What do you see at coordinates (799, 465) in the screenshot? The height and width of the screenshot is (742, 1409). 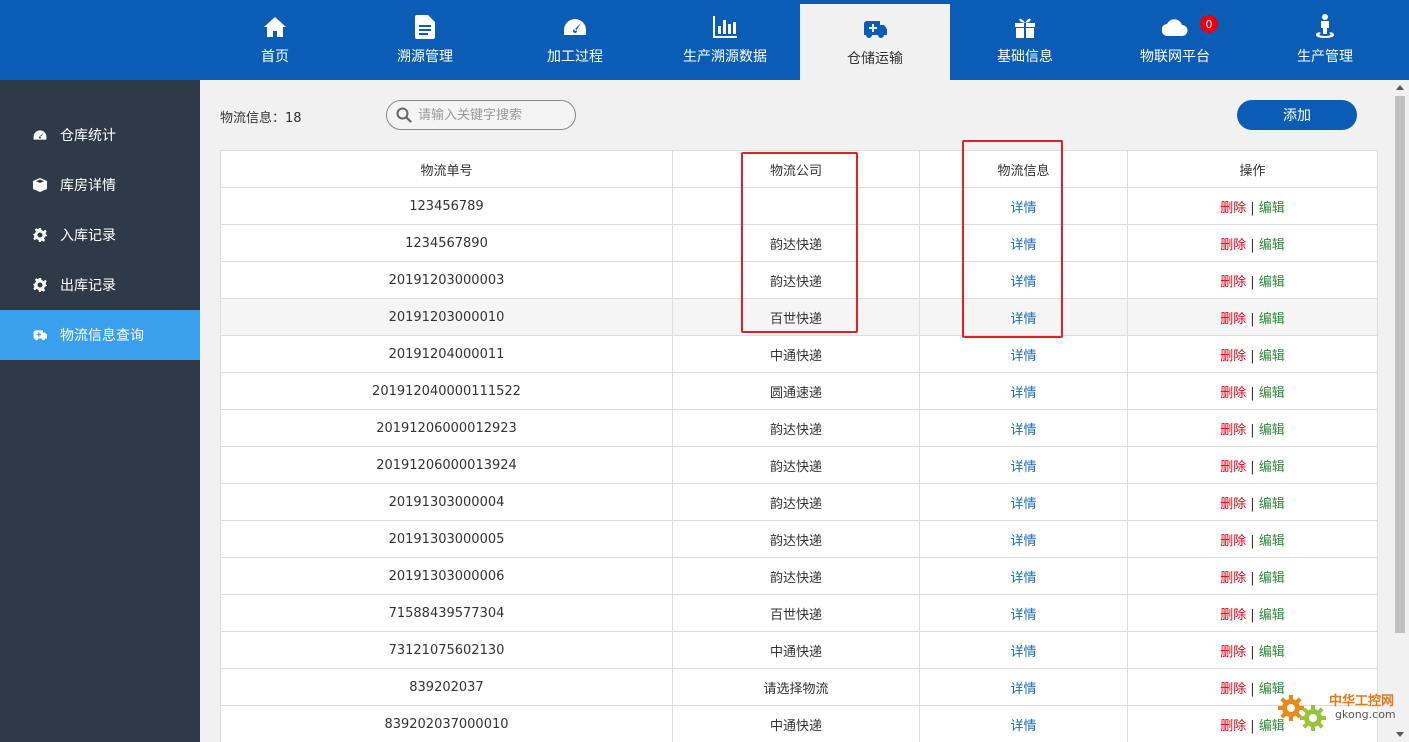 I see `table-row: 20191206000013924 韵达快递 详情 删除 | 编辑` at bounding box center [799, 465].